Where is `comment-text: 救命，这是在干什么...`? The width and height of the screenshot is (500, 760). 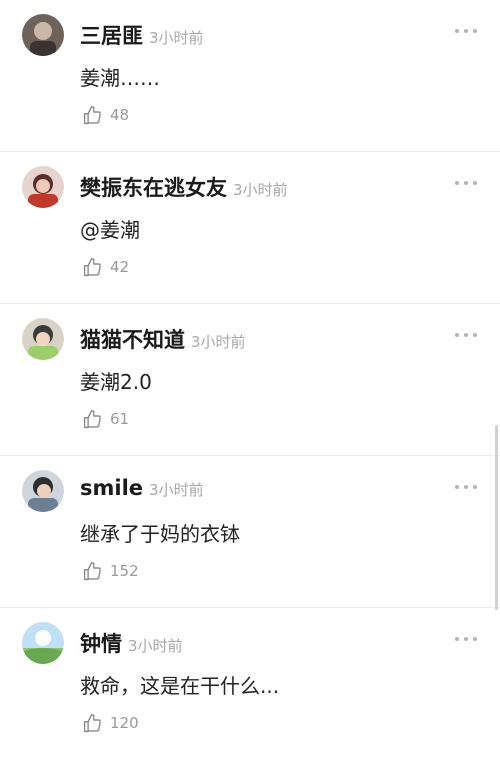
comment-text: 救命，这是在干什么... is located at coordinates (180, 686).